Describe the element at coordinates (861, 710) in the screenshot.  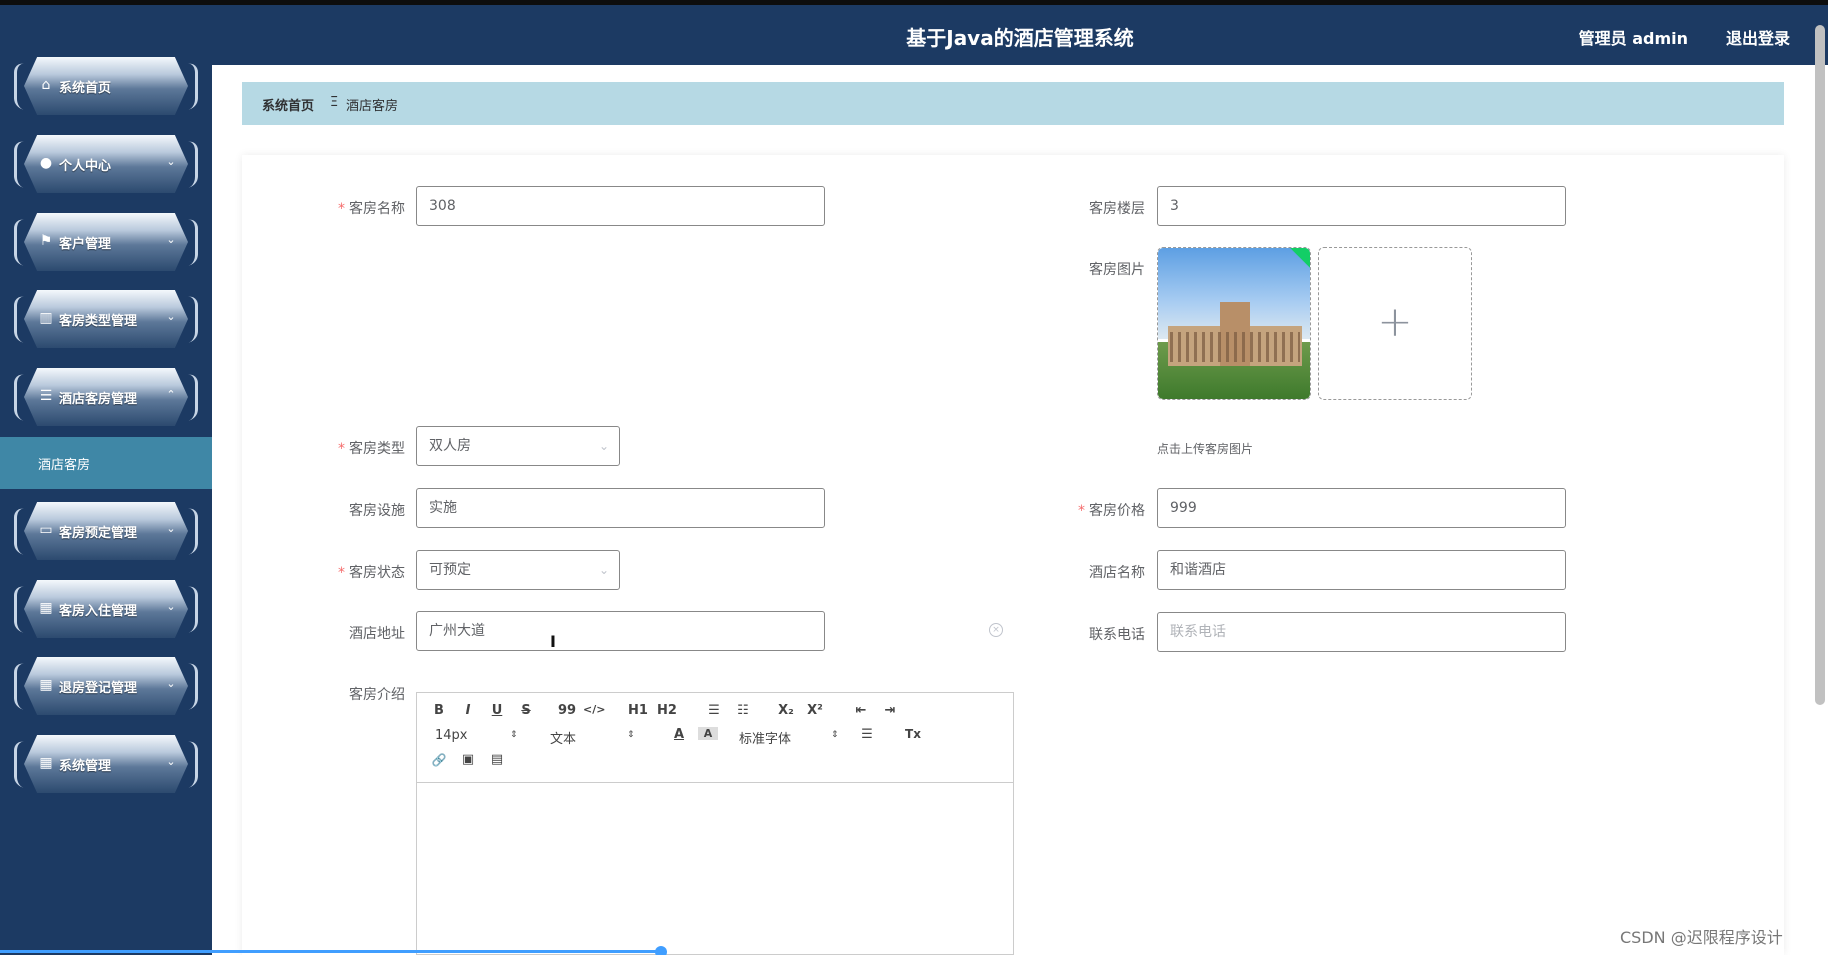
I see `outdent-button: ⇤` at that location.